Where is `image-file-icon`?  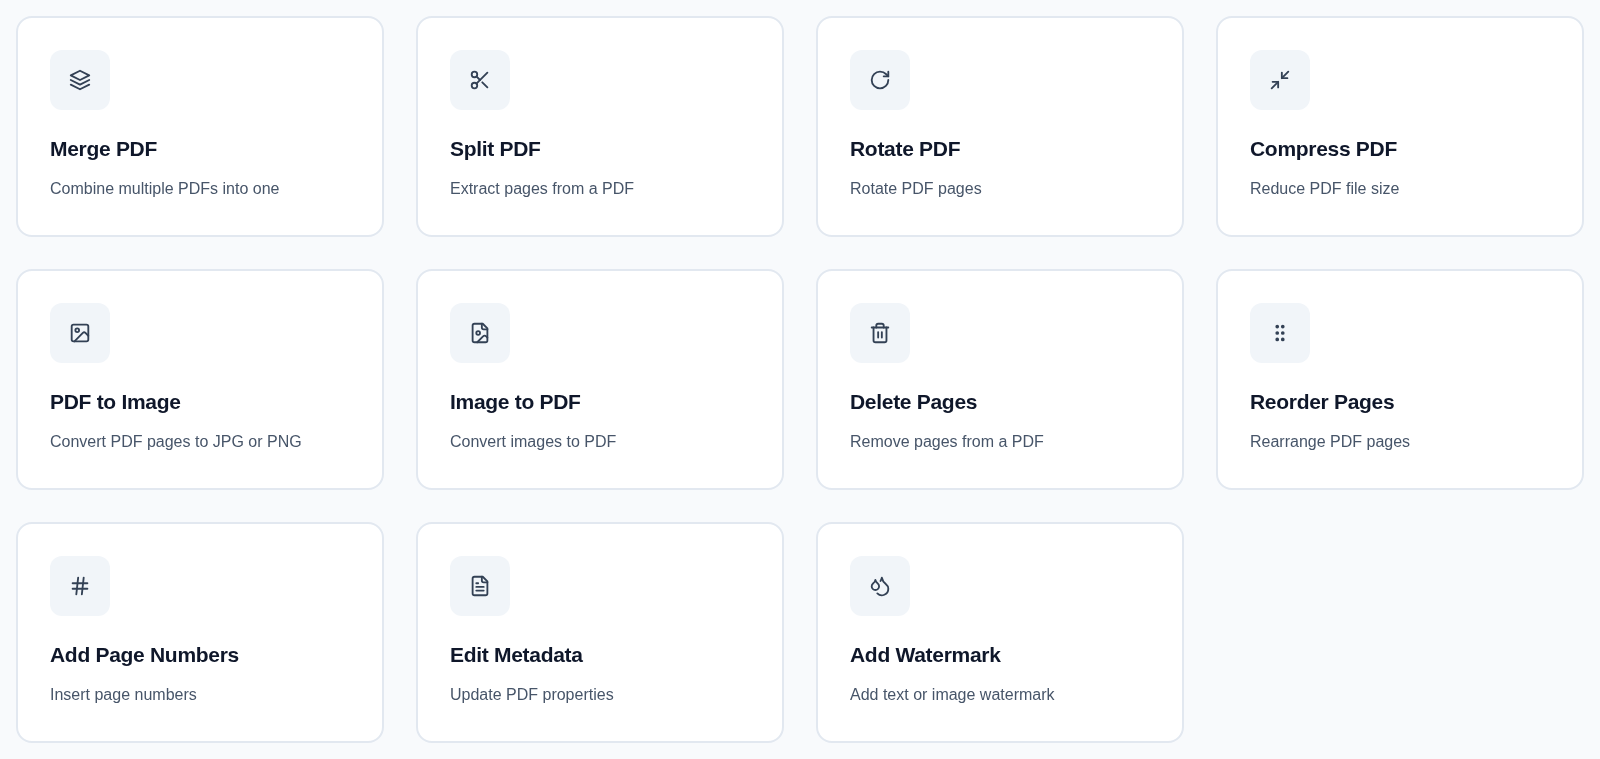
image-file-icon is located at coordinates (480, 333).